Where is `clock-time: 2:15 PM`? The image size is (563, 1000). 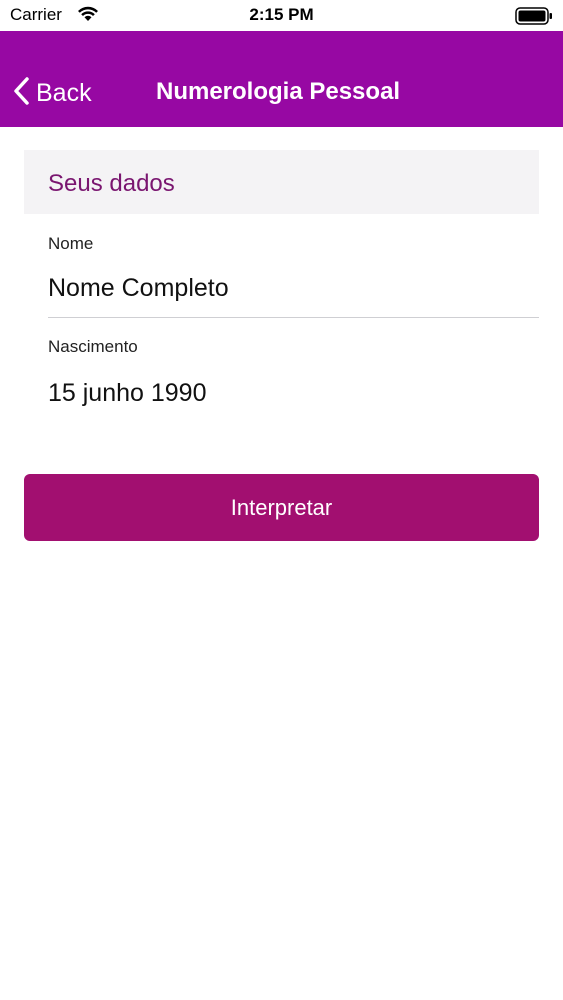
clock-time: 2:15 PM is located at coordinates (281, 14).